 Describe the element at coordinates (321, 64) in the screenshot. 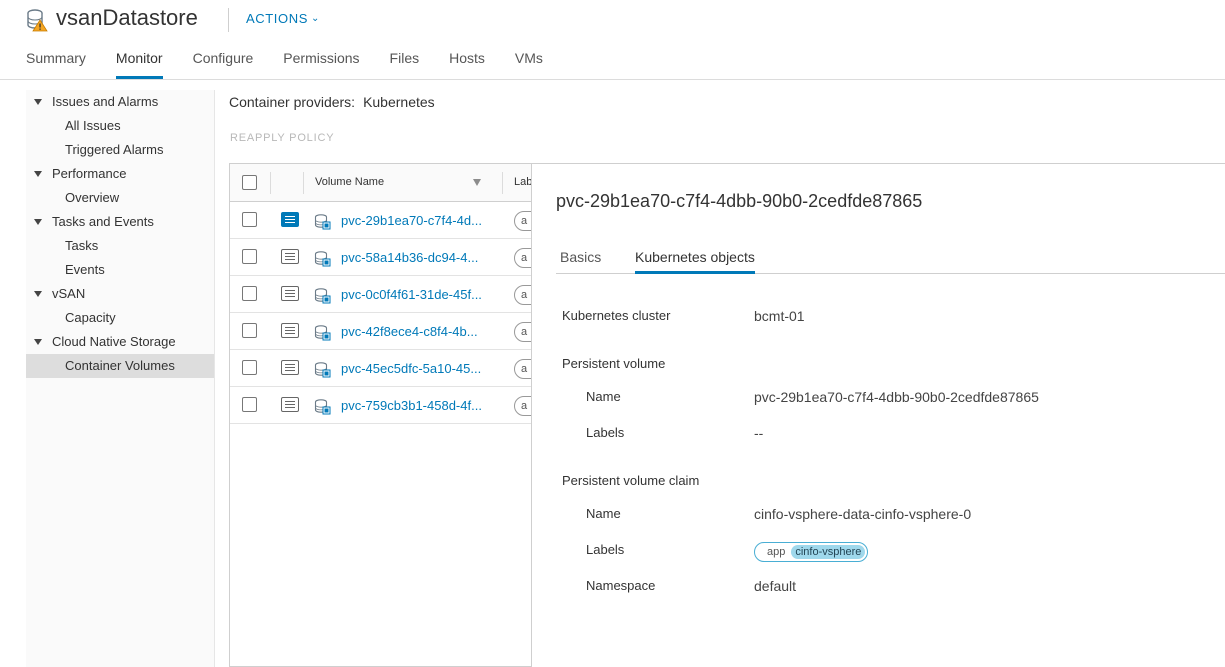

I see `tab-permissions: Permissions` at that location.